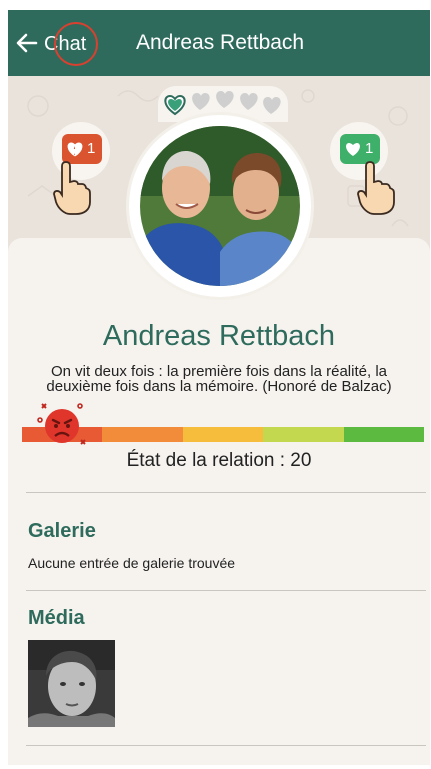  I want to click on profile-name: Andreas Rettbach, so click(219, 336).